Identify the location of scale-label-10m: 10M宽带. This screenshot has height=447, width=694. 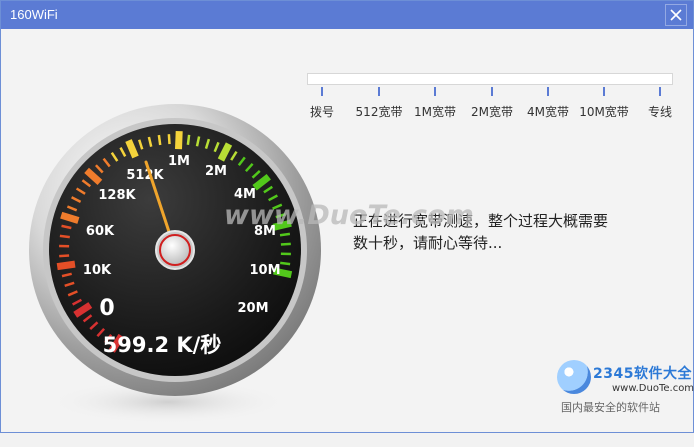
(604, 111).